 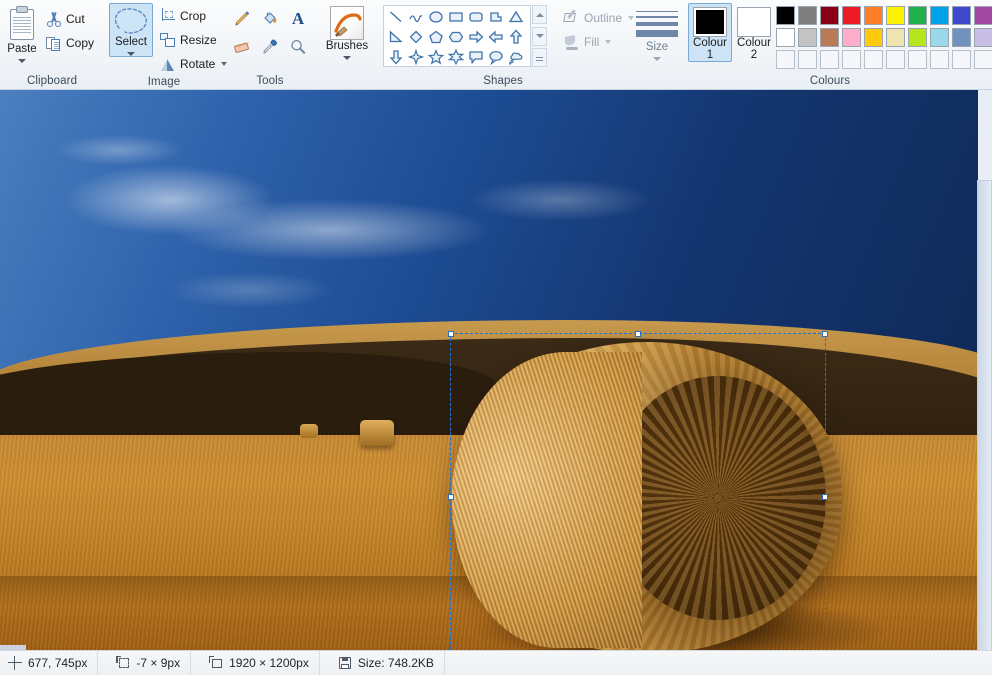 What do you see at coordinates (895, 59) in the screenshot?
I see `palette-swatch-r3-c6` at bounding box center [895, 59].